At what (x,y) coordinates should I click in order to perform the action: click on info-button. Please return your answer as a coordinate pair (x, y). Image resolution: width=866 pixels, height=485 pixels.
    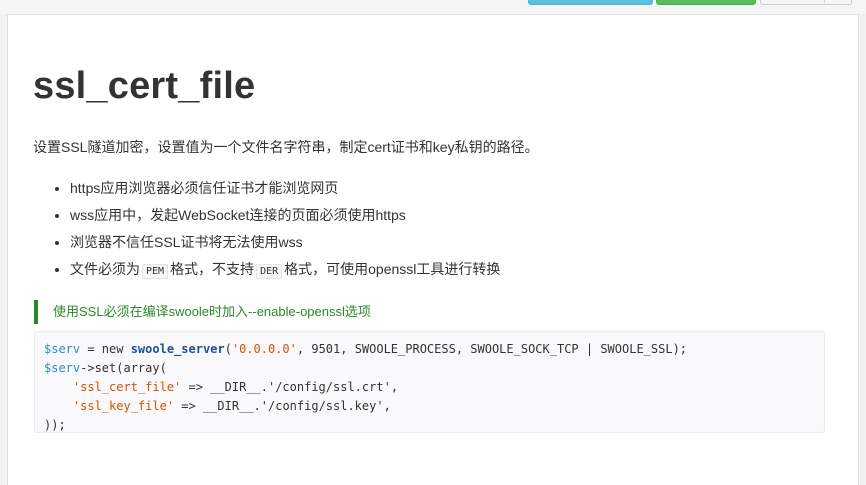
    Looking at the image, I should click on (590, 2).